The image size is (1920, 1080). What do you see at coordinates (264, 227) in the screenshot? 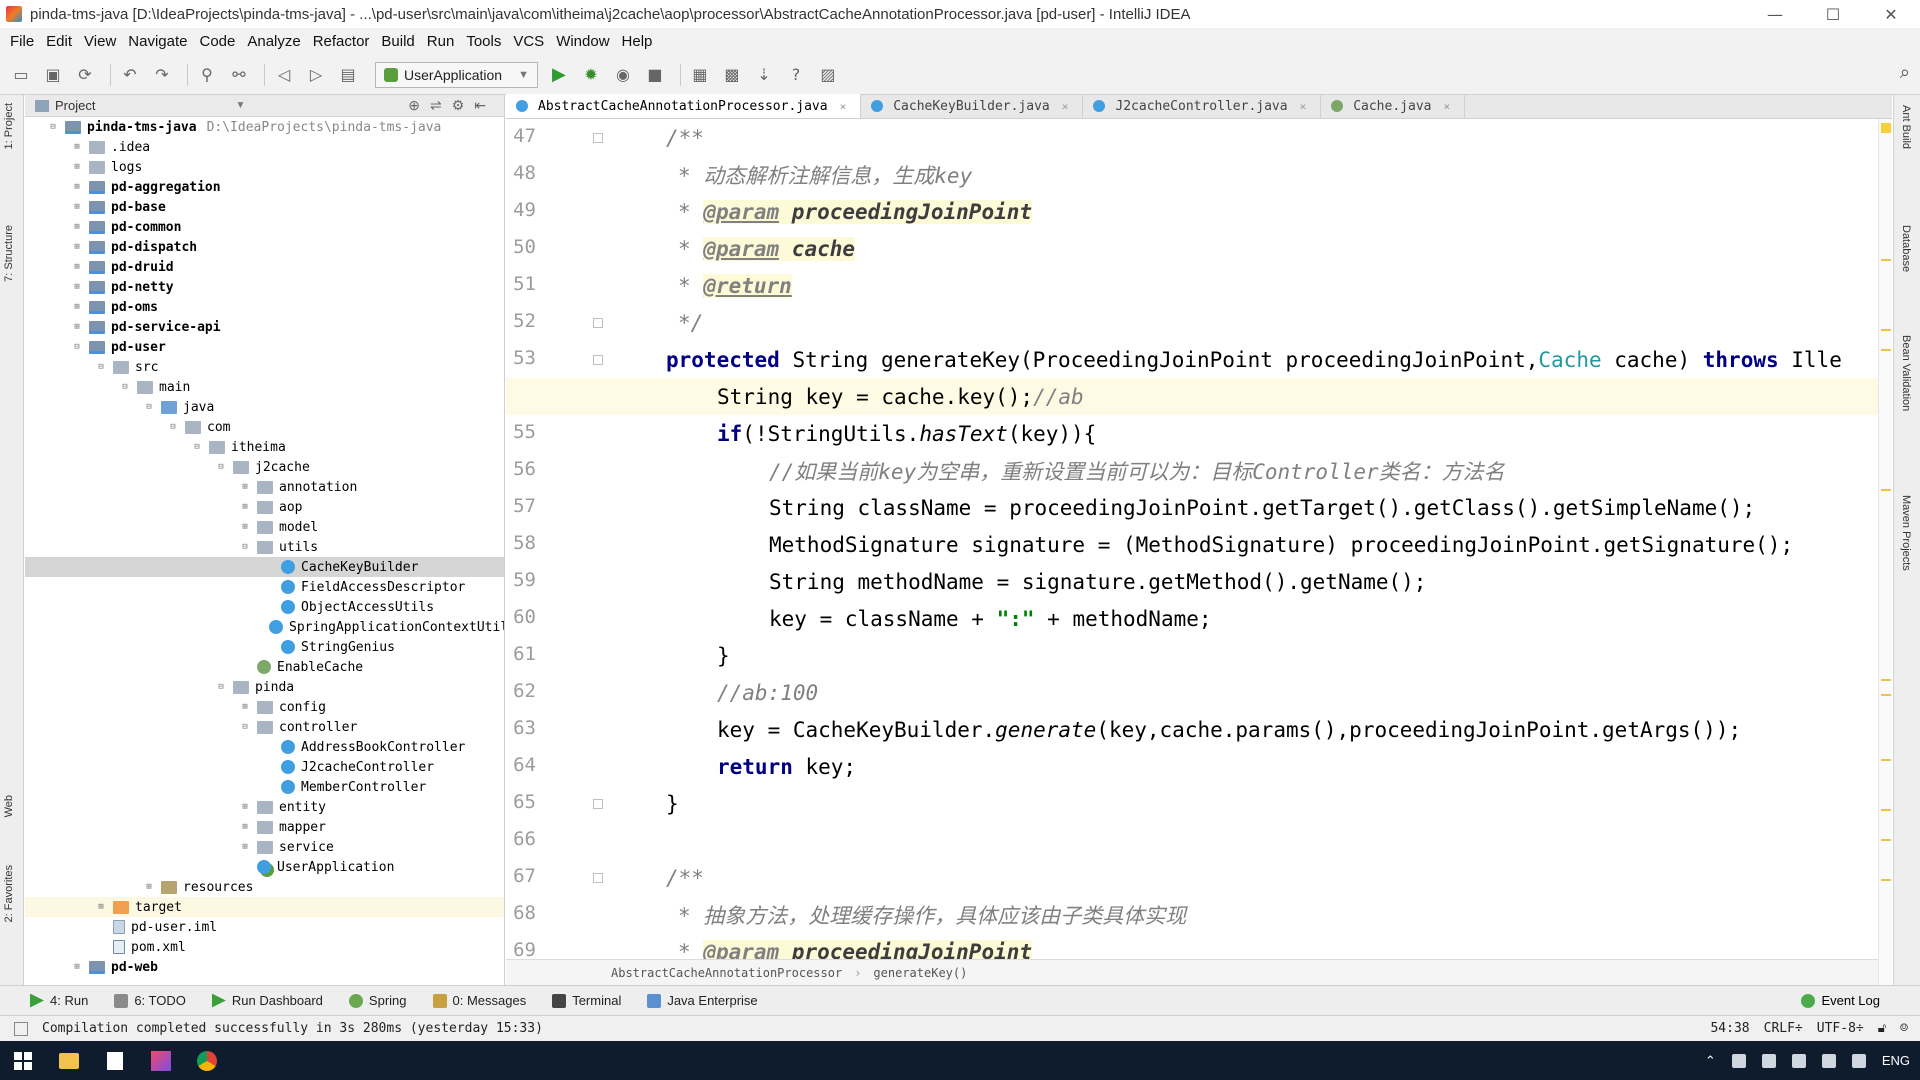
I see `tree-item: ⊞ pd-common` at bounding box center [264, 227].